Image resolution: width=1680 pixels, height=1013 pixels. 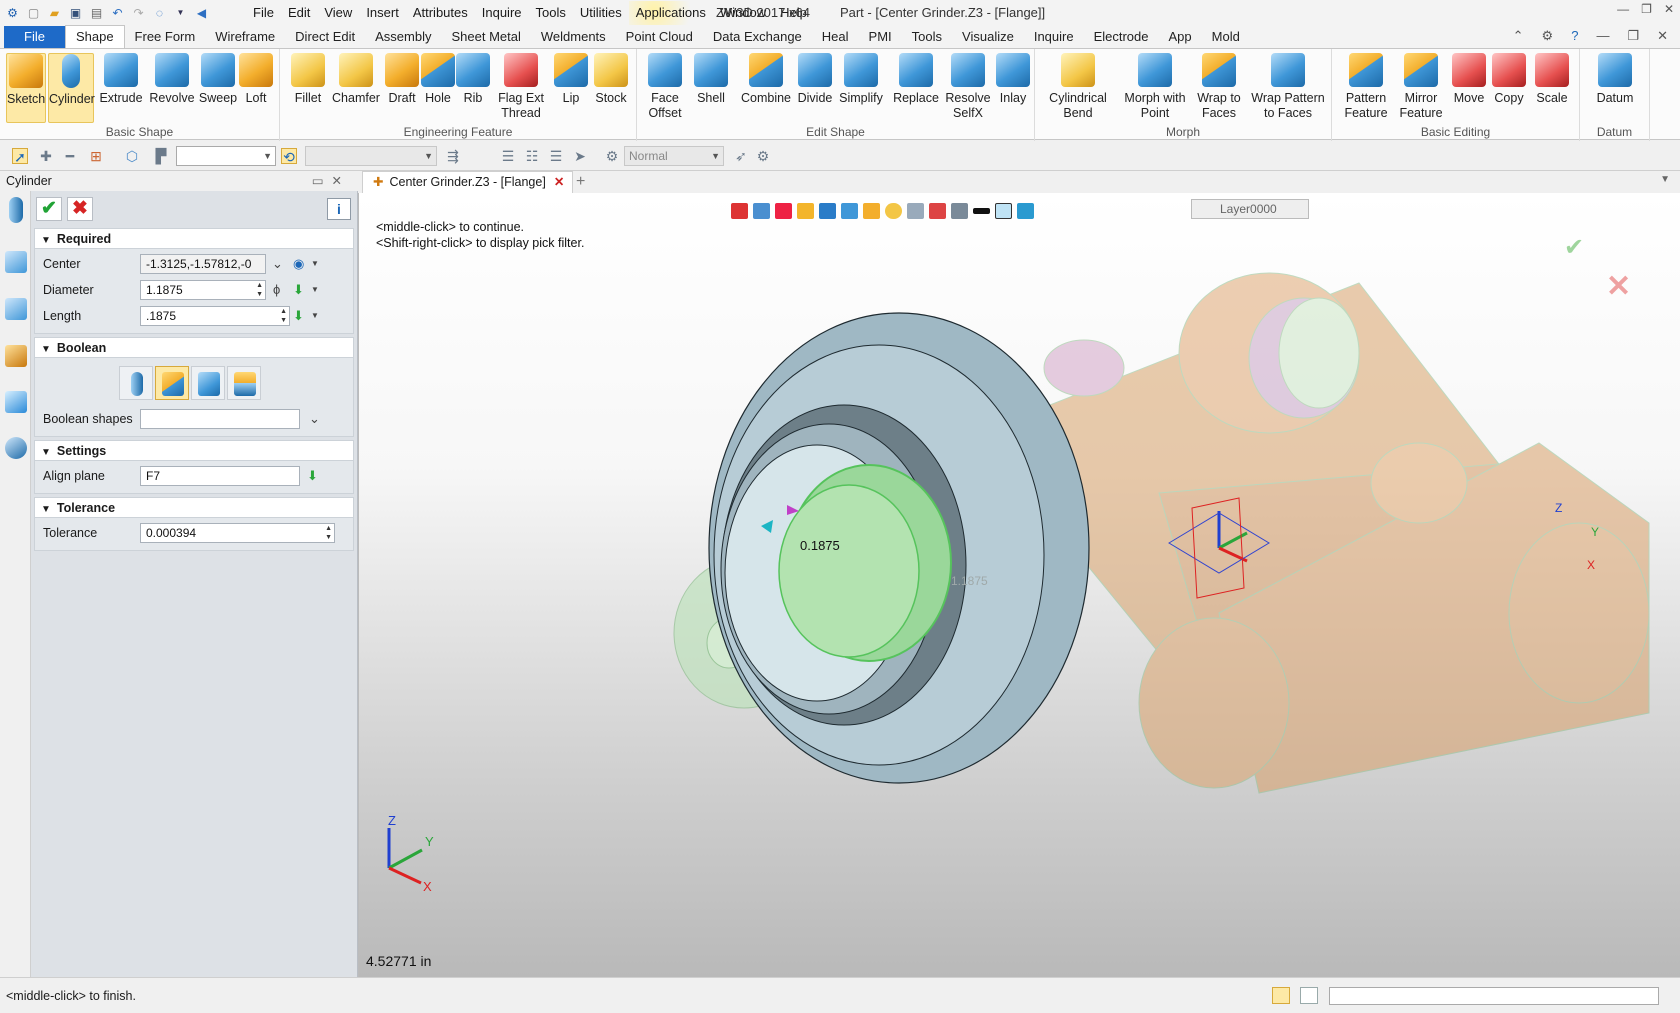 What do you see at coordinates (571, 79) in the screenshot?
I see `lip-button: Lip` at bounding box center [571, 79].